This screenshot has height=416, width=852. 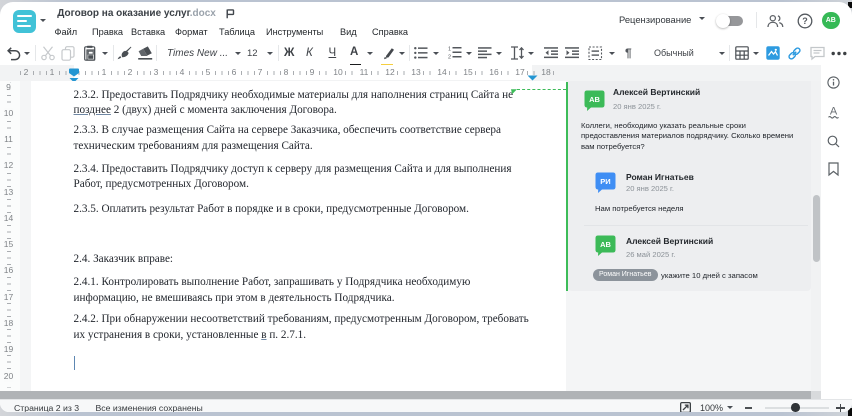 I want to click on svg-text: 1, so click(x=449, y=49).